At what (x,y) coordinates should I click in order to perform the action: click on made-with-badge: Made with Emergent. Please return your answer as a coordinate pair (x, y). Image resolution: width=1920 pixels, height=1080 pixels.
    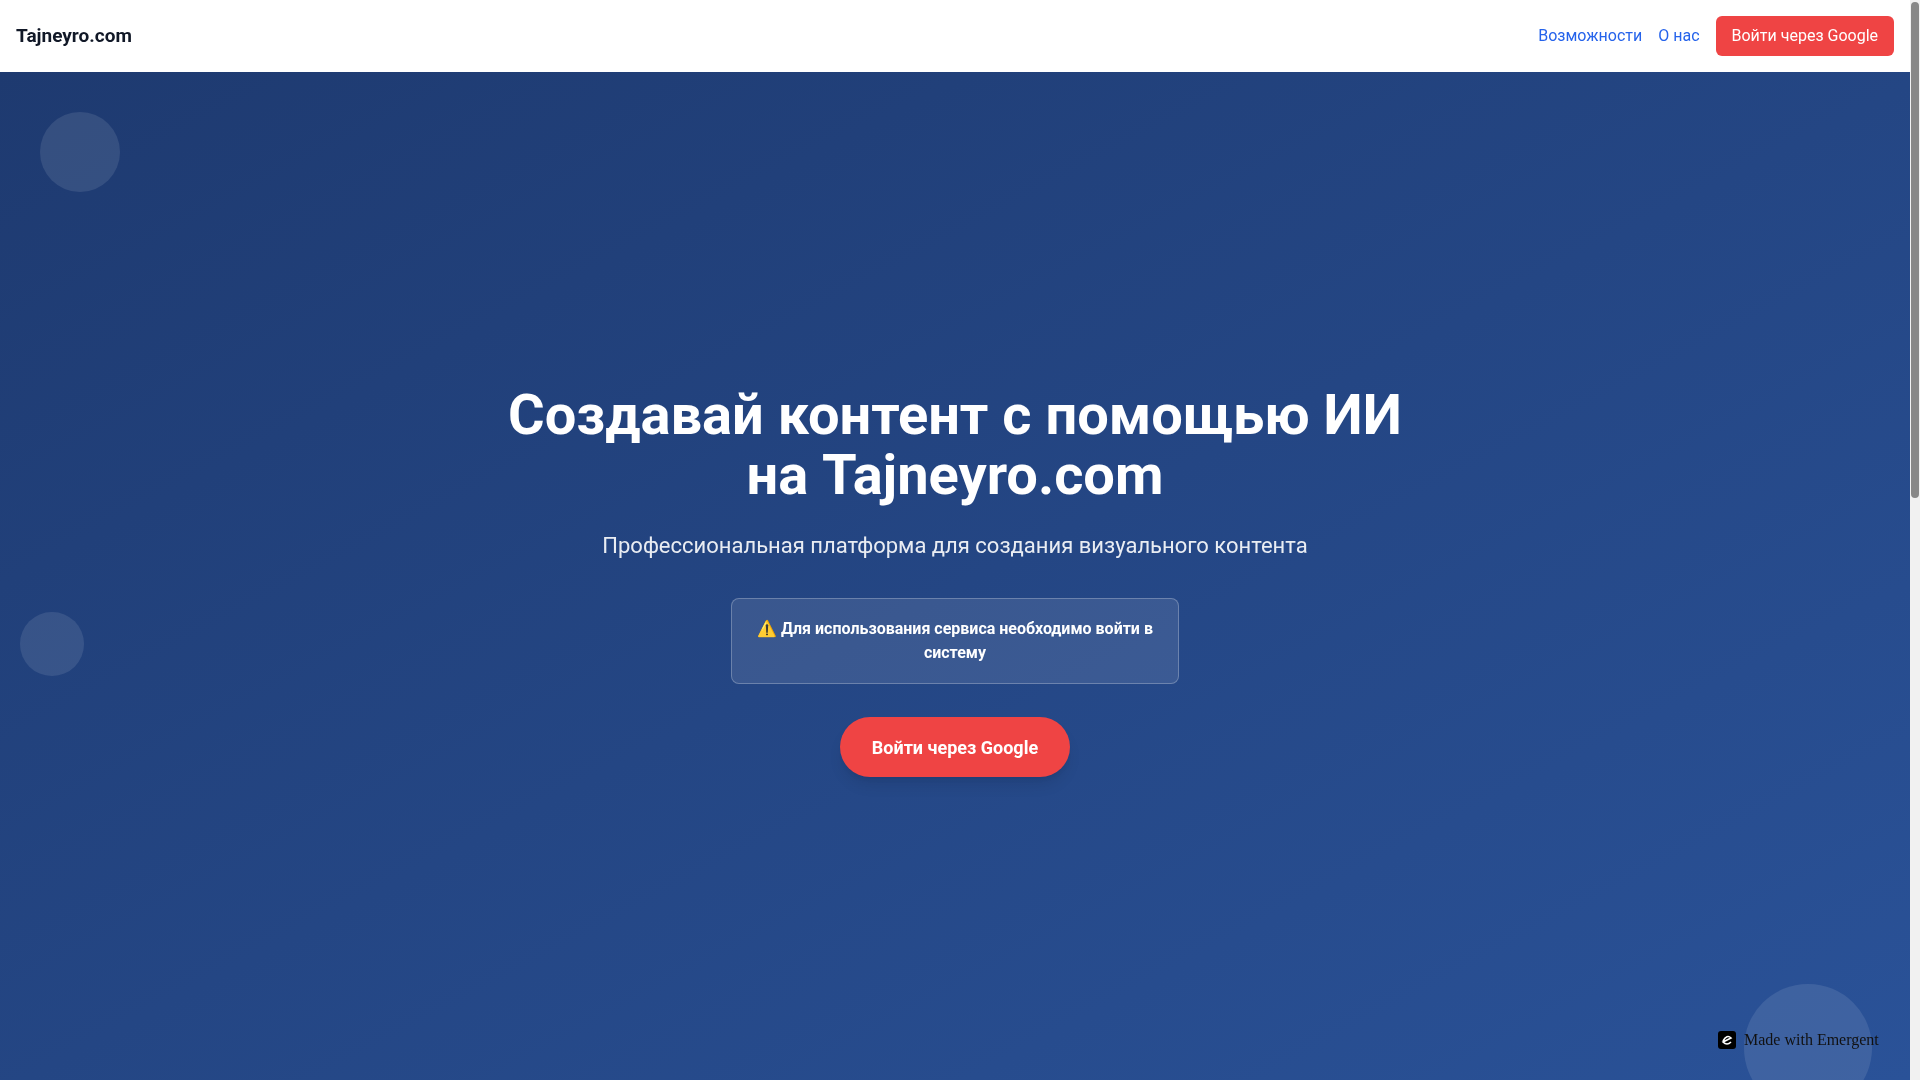
    Looking at the image, I should click on (1798, 1040).